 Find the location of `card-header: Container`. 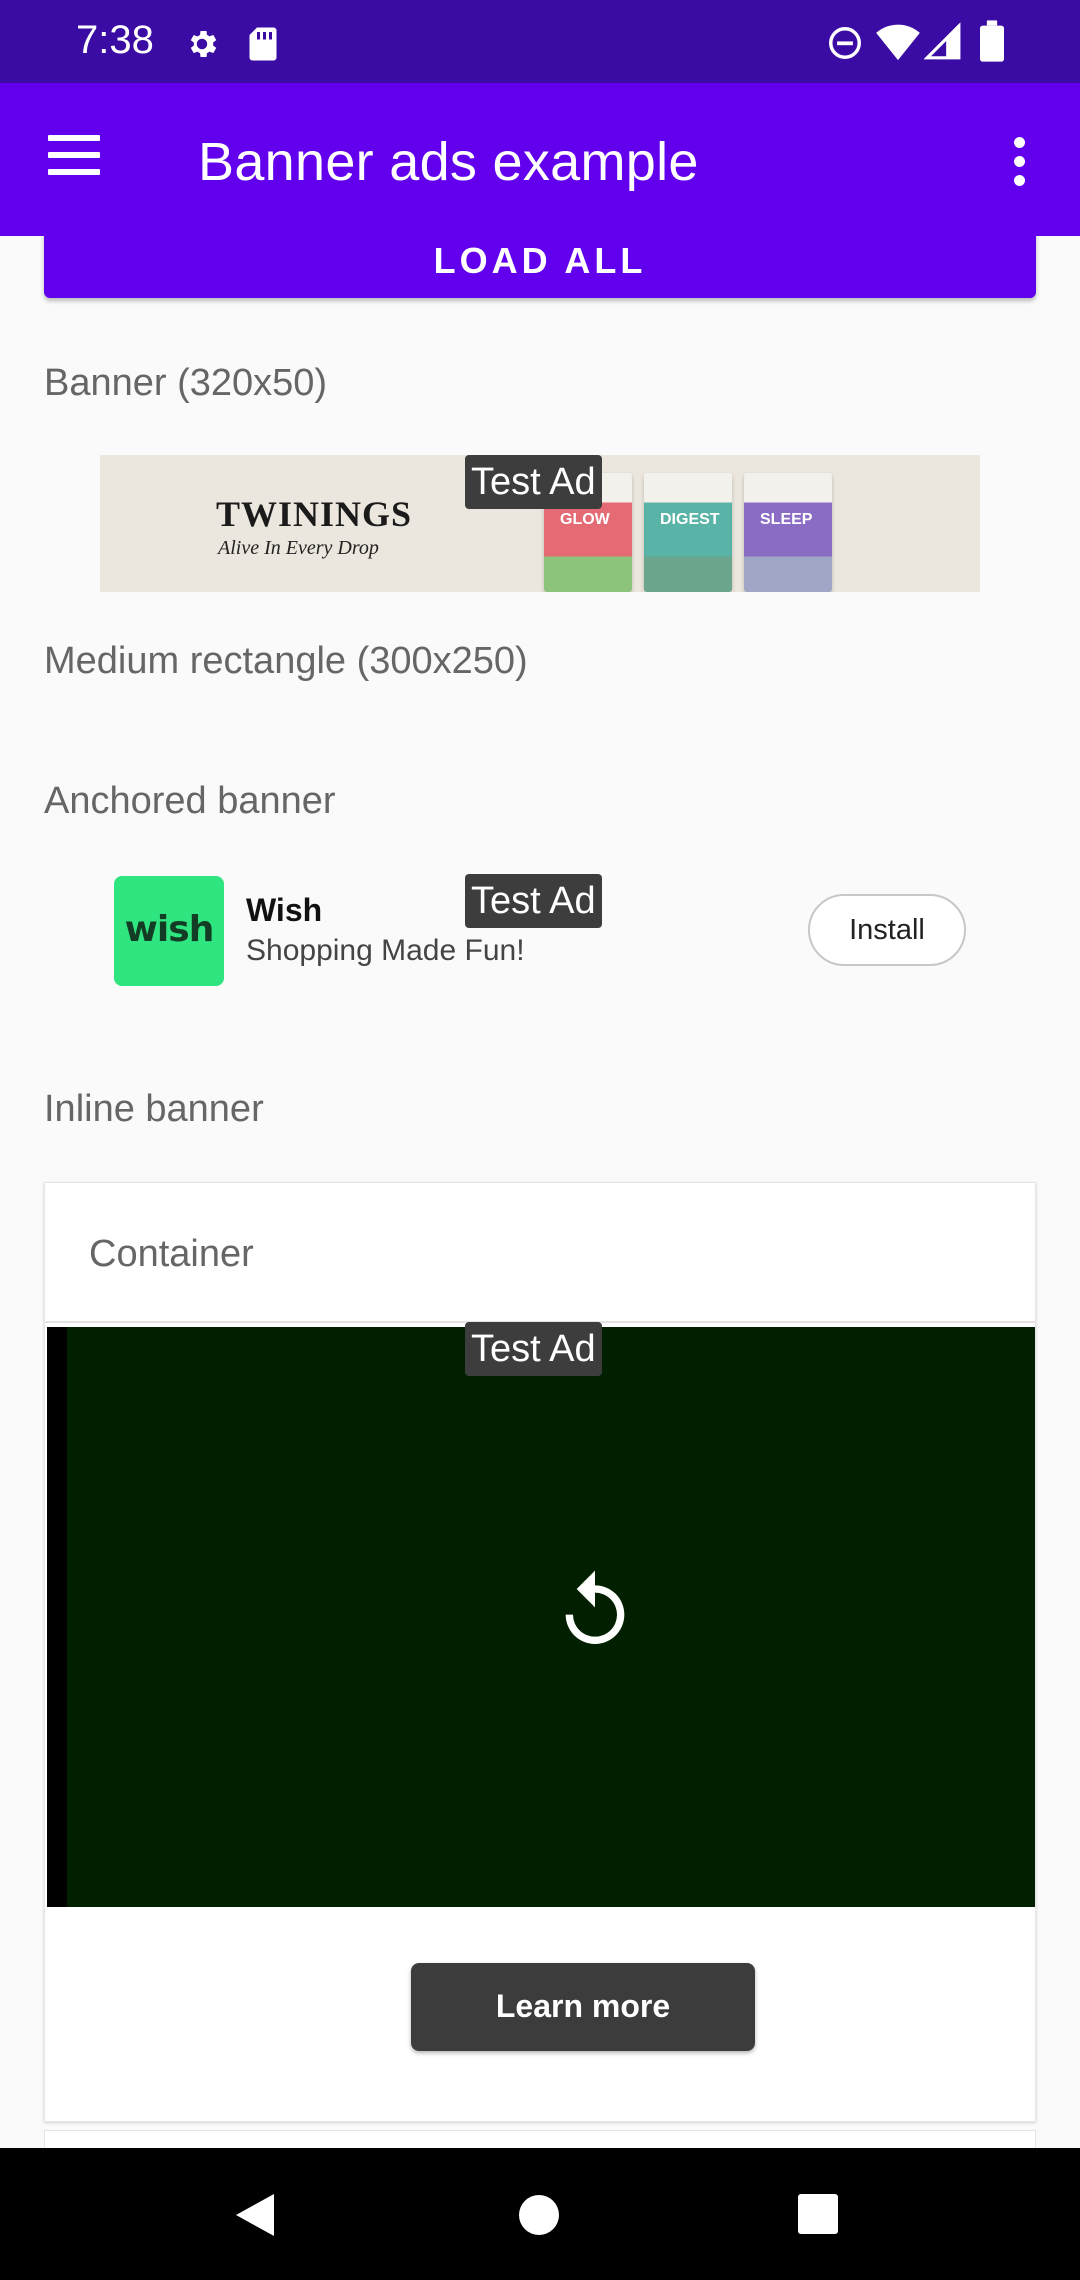

card-header: Container is located at coordinates (540, 1253).